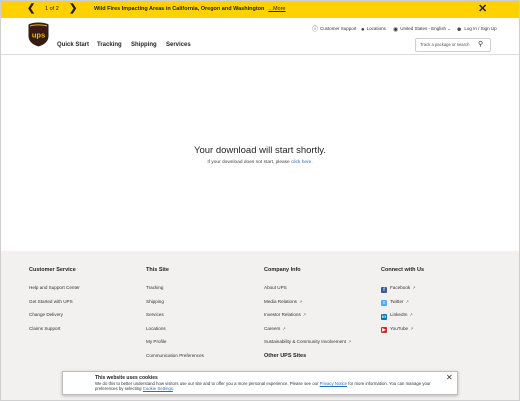 The width and height of the screenshot is (520, 401). Describe the element at coordinates (54, 292) in the screenshot. I see `footer-link: Help and Support Center` at that location.